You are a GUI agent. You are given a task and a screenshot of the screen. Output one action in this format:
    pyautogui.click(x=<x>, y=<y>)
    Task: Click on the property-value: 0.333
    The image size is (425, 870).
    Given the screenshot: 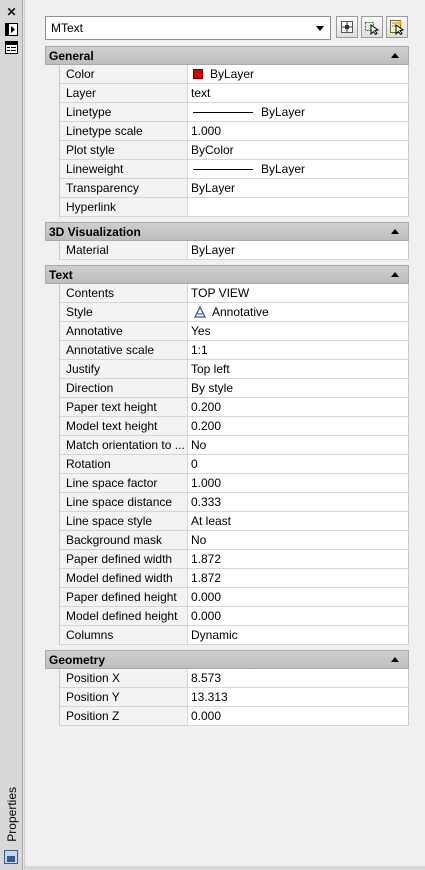 What is the action you would take?
    pyautogui.click(x=298, y=502)
    